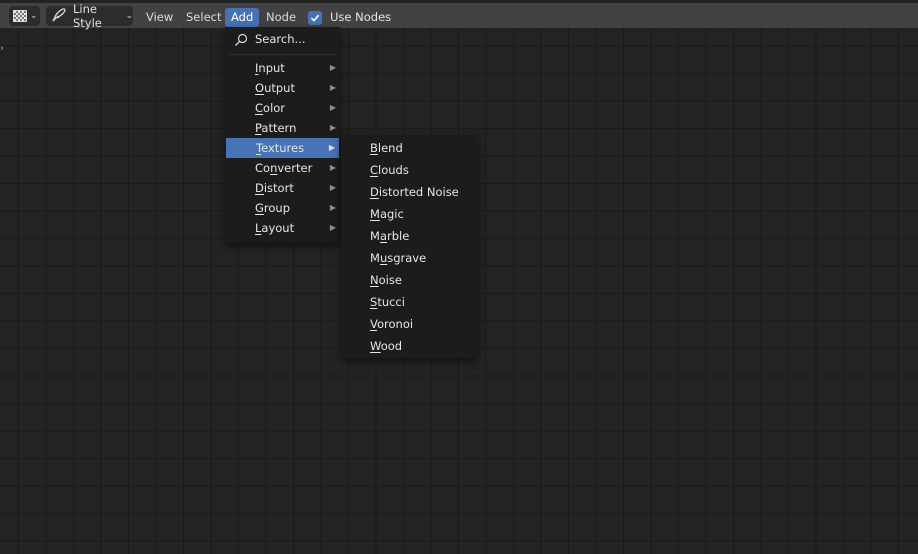 This screenshot has width=918, height=554. What do you see at coordinates (242, 17) in the screenshot?
I see `menu-add: Add` at bounding box center [242, 17].